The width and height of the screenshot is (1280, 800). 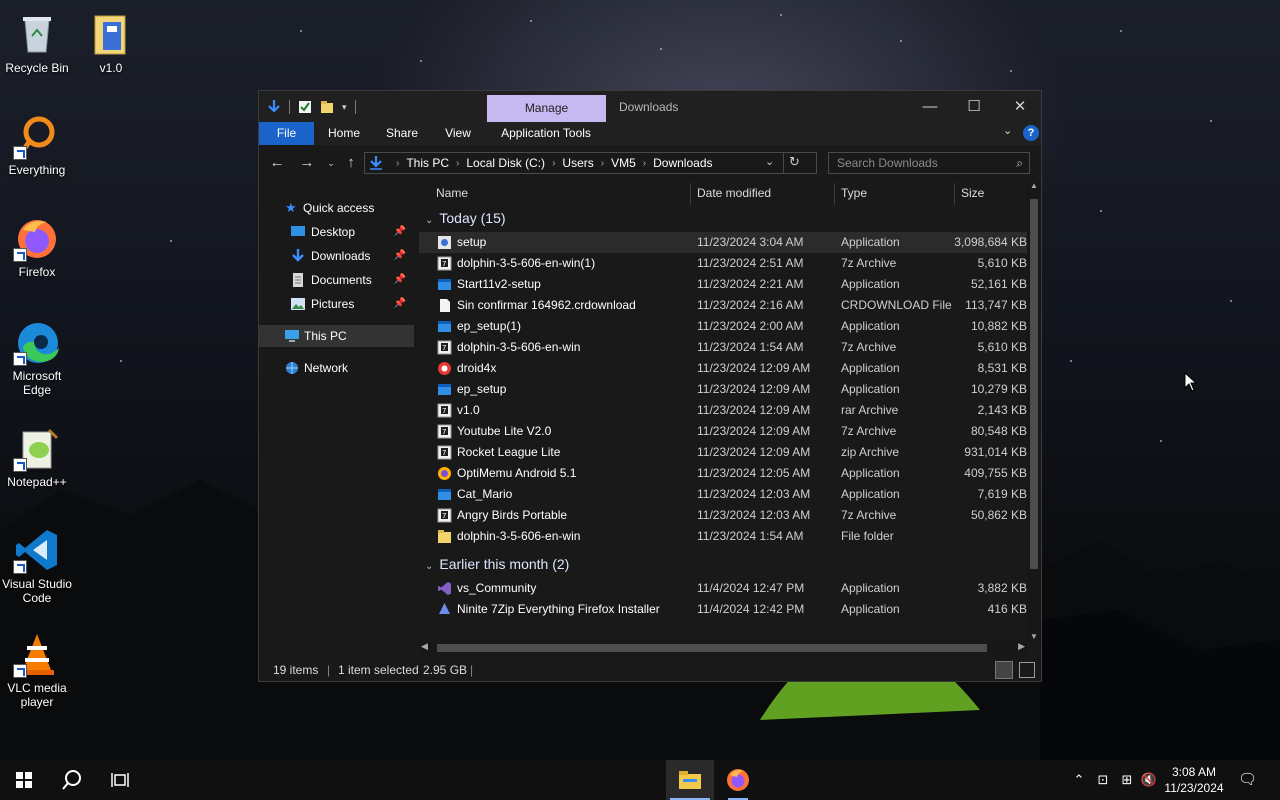 I want to click on file-name: Cat_Mario, so click(x=485, y=494).